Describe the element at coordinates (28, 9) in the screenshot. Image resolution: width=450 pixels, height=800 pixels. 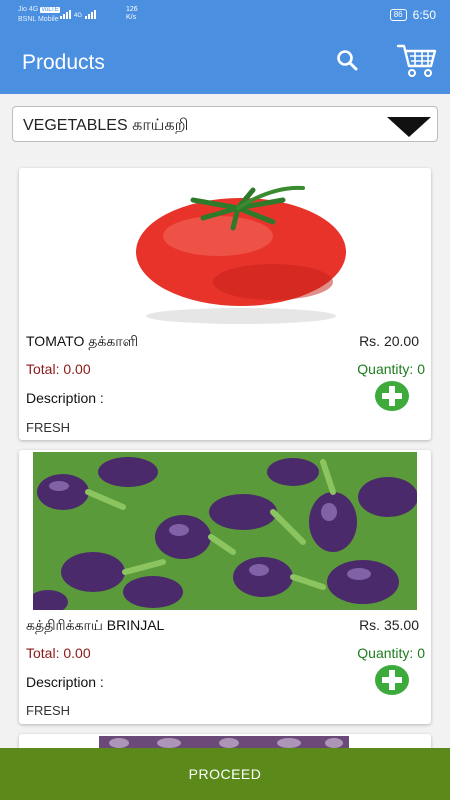
I see `carrier-primary: Jio 4G` at that location.